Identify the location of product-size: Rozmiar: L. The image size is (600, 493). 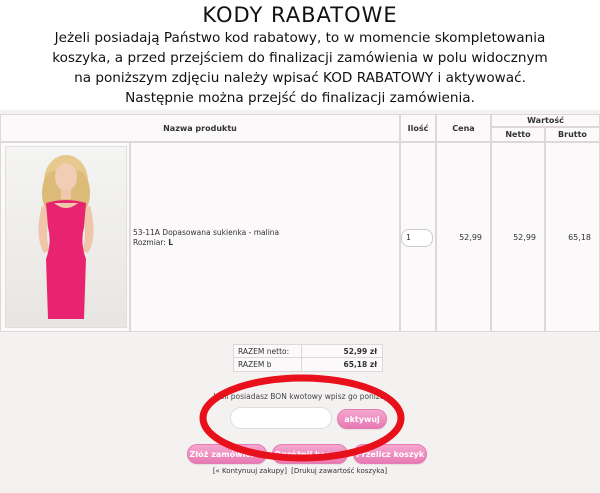
(153, 242).